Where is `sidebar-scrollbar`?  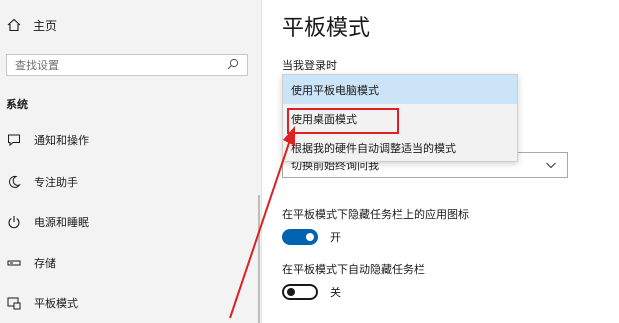
sidebar-scrollbar is located at coordinates (259, 259).